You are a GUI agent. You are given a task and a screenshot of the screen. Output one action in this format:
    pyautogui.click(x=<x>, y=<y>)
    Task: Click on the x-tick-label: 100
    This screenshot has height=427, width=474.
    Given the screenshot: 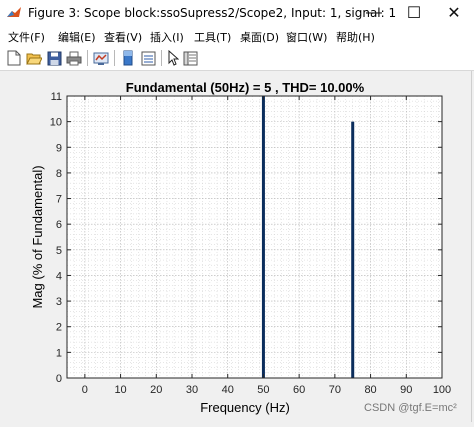 What is the action you would take?
    pyautogui.click(x=442, y=390)
    